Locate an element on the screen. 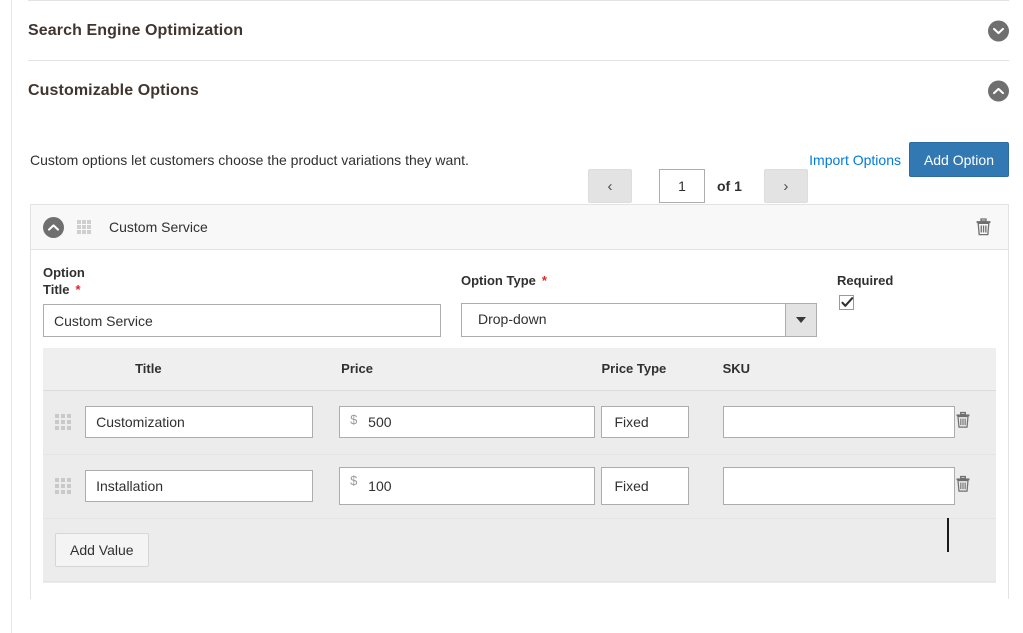 The width and height of the screenshot is (1023, 633). required-label: Required is located at coordinates (865, 280).